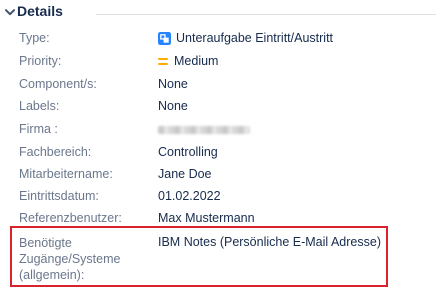  I want to click on firma-value-redacted, so click(204, 130).